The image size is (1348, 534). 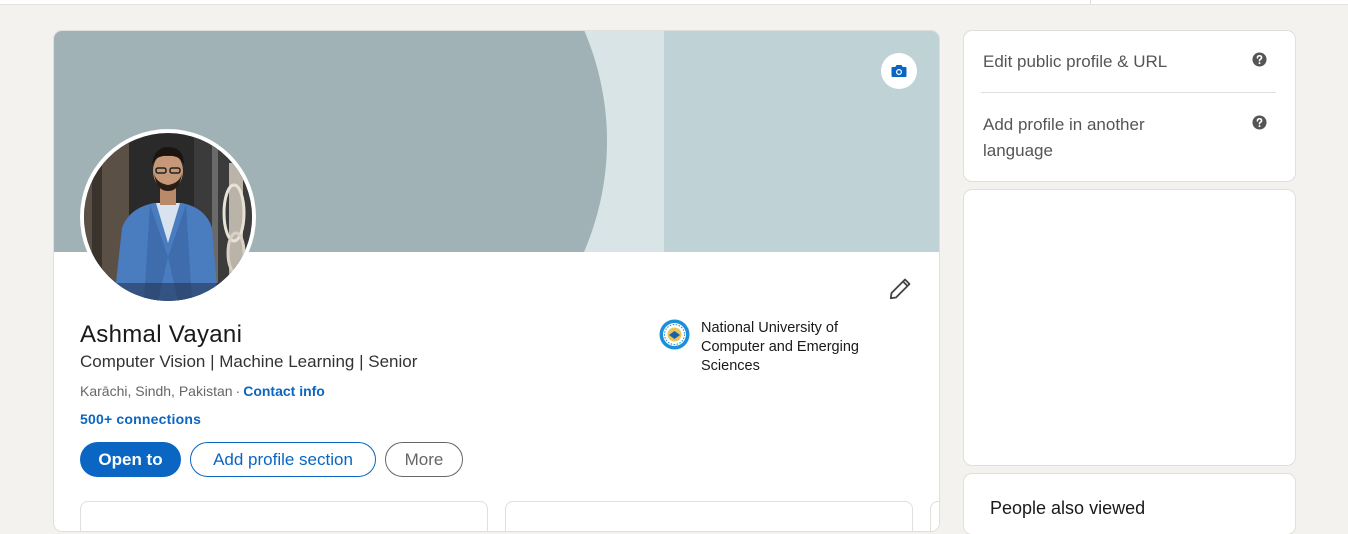 What do you see at coordinates (1098, 138) in the screenshot?
I see `add-profile-language-link: Add profile in another language` at bounding box center [1098, 138].